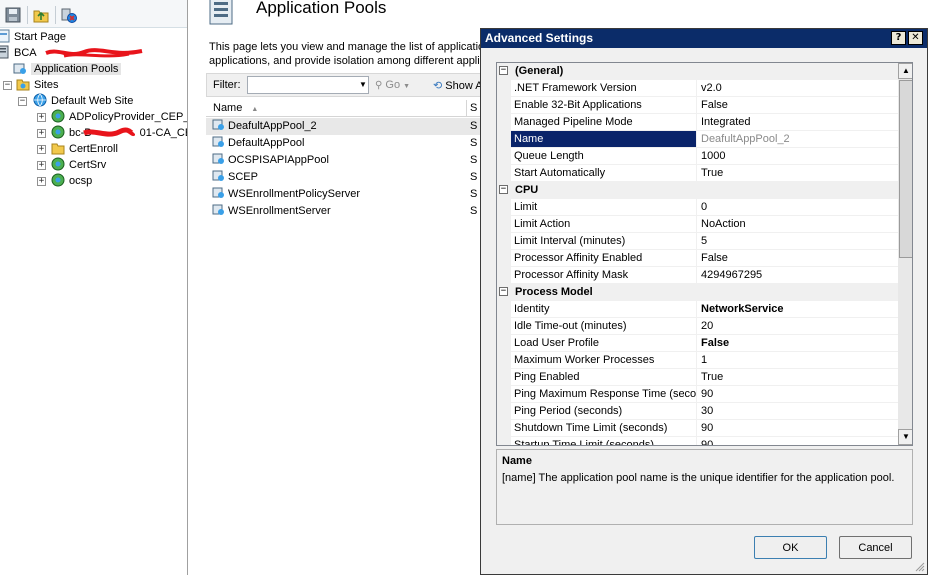 The width and height of the screenshot is (928, 575). What do you see at coordinates (797, 139) in the screenshot?
I see `property-value: DeafultAppPool_2` at bounding box center [797, 139].